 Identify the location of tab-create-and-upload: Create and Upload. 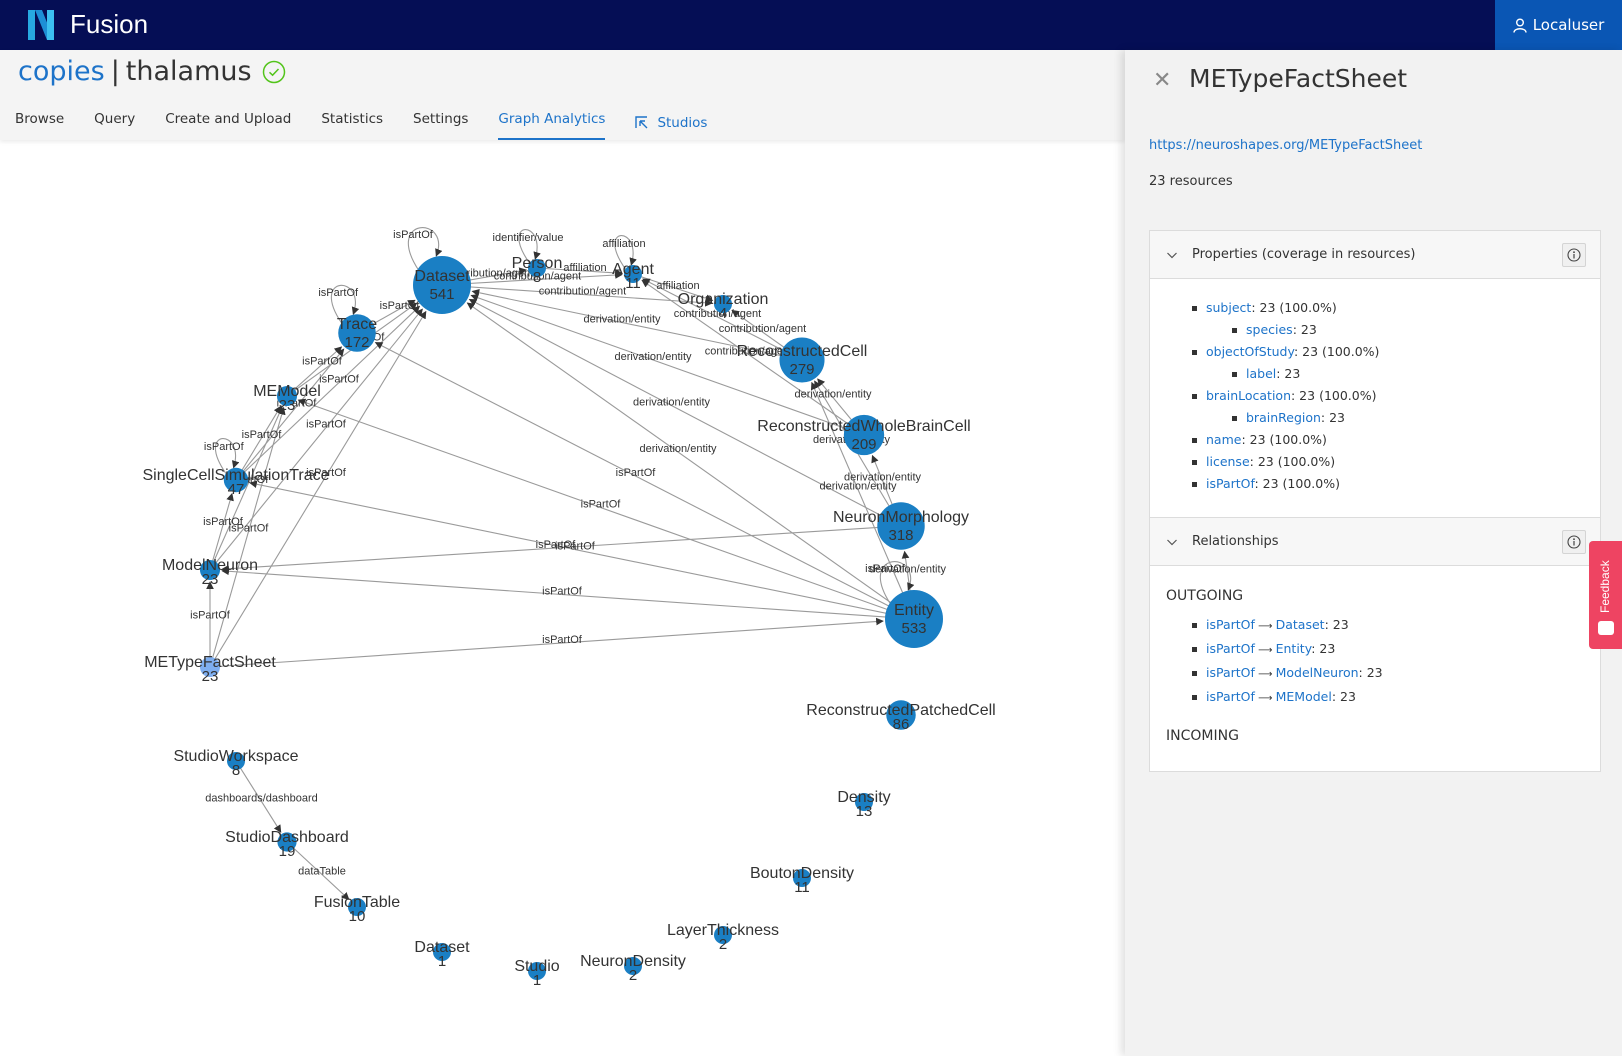
(228, 123).